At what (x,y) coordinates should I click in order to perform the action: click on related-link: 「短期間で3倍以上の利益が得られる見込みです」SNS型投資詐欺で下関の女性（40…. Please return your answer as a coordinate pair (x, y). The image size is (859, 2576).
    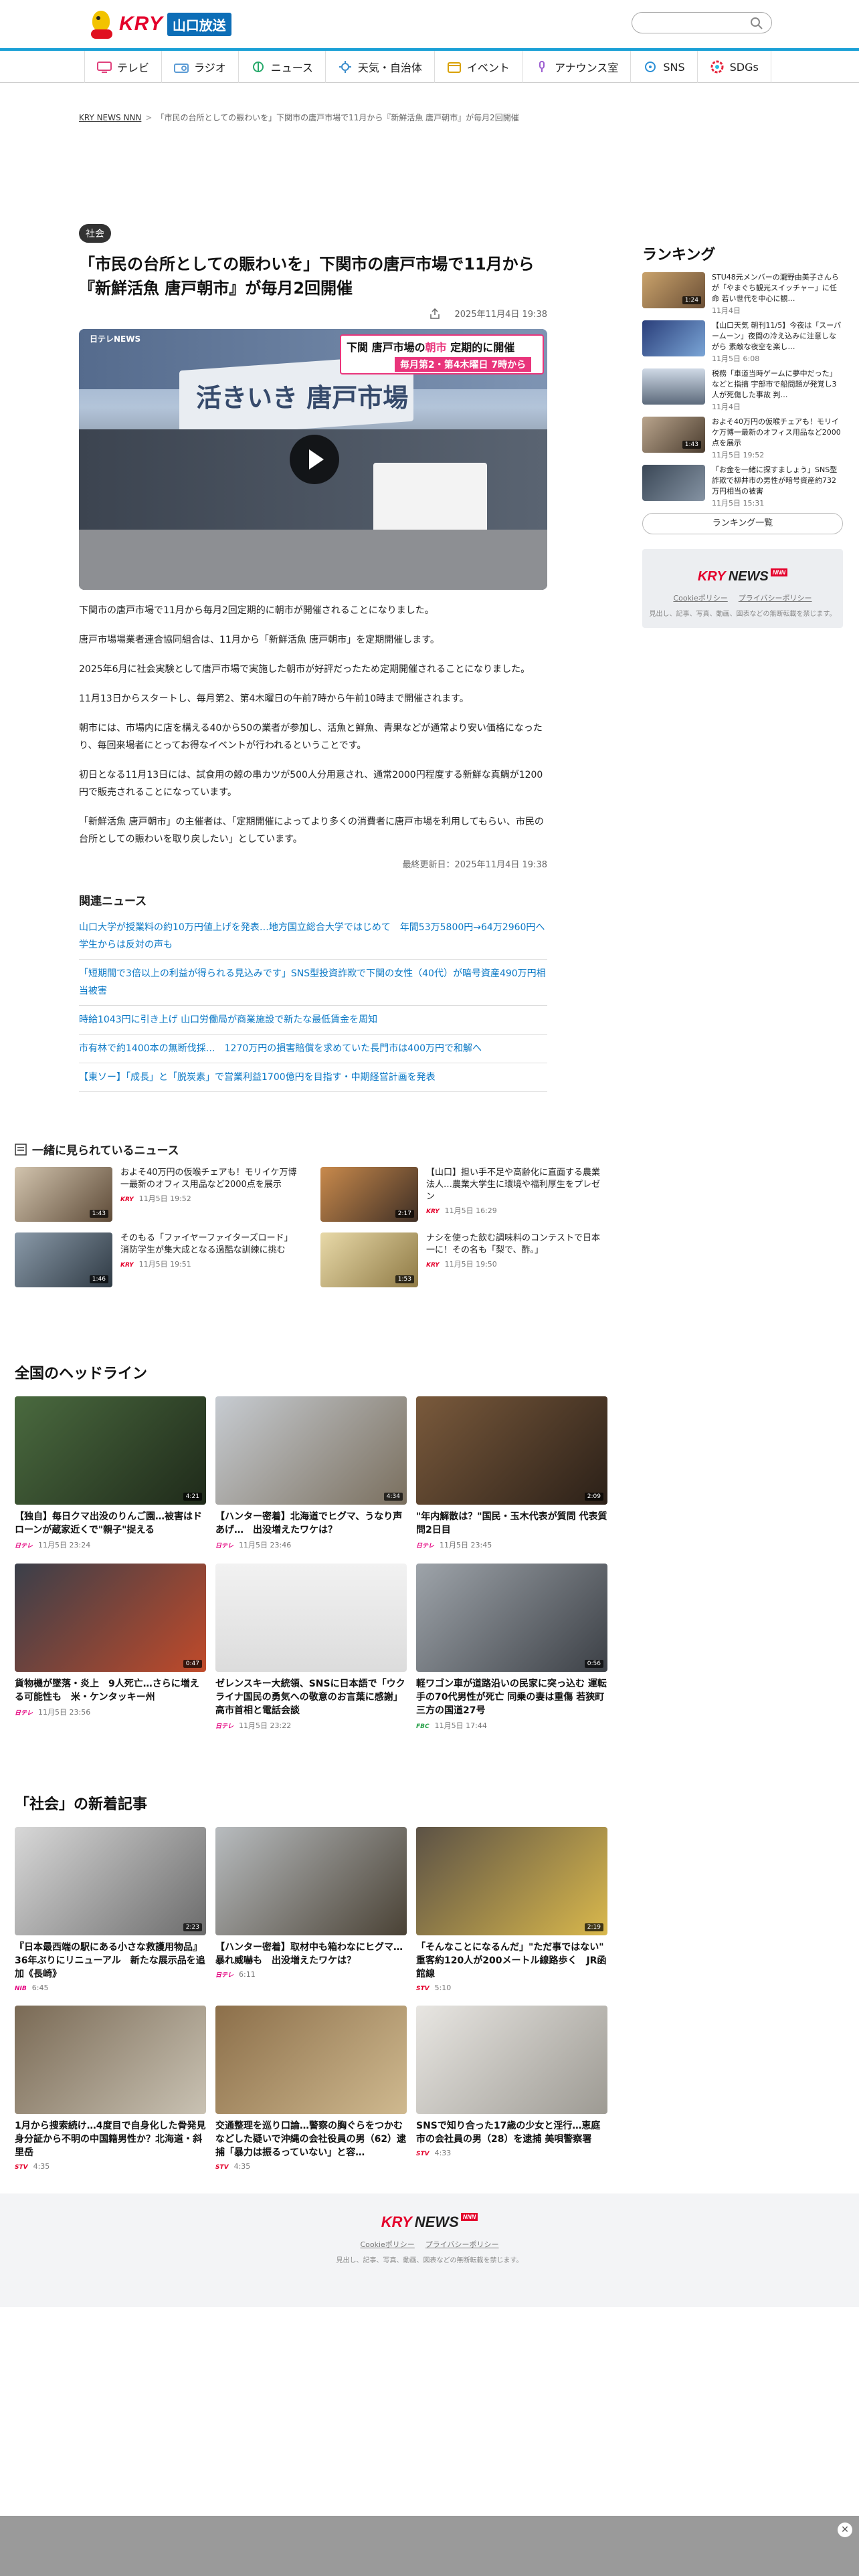
    Looking at the image, I should click on (313, 983).